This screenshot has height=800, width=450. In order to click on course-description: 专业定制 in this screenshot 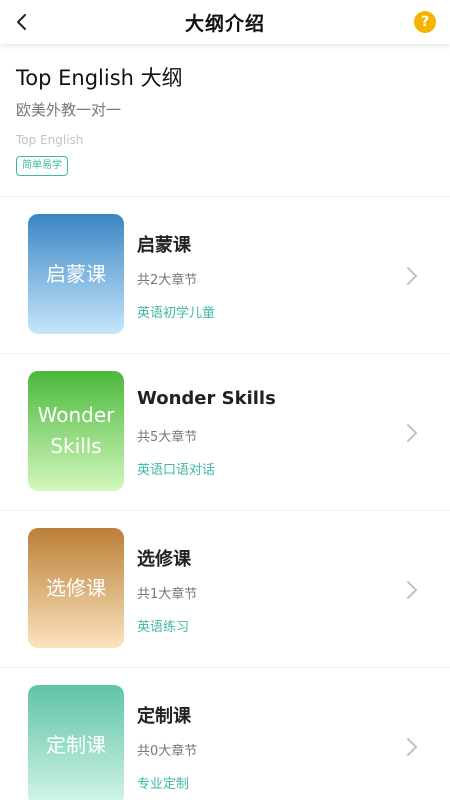, I will do `click(163, 784)`.